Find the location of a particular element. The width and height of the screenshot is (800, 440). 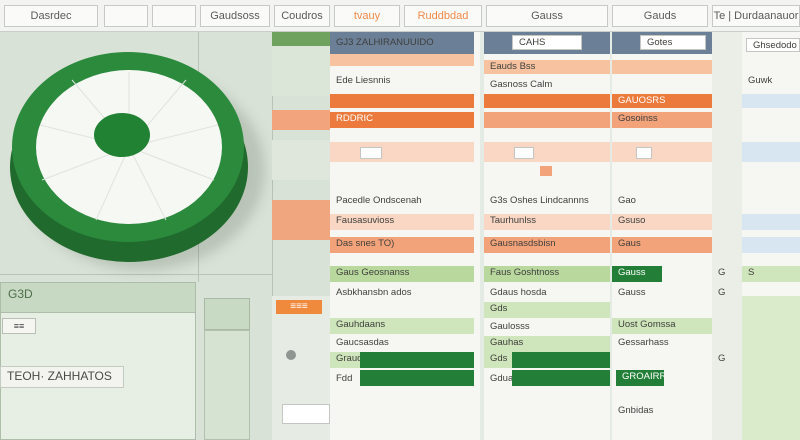

toolbar-button-tvauy: tvauy is located at coordinates (367, 16).